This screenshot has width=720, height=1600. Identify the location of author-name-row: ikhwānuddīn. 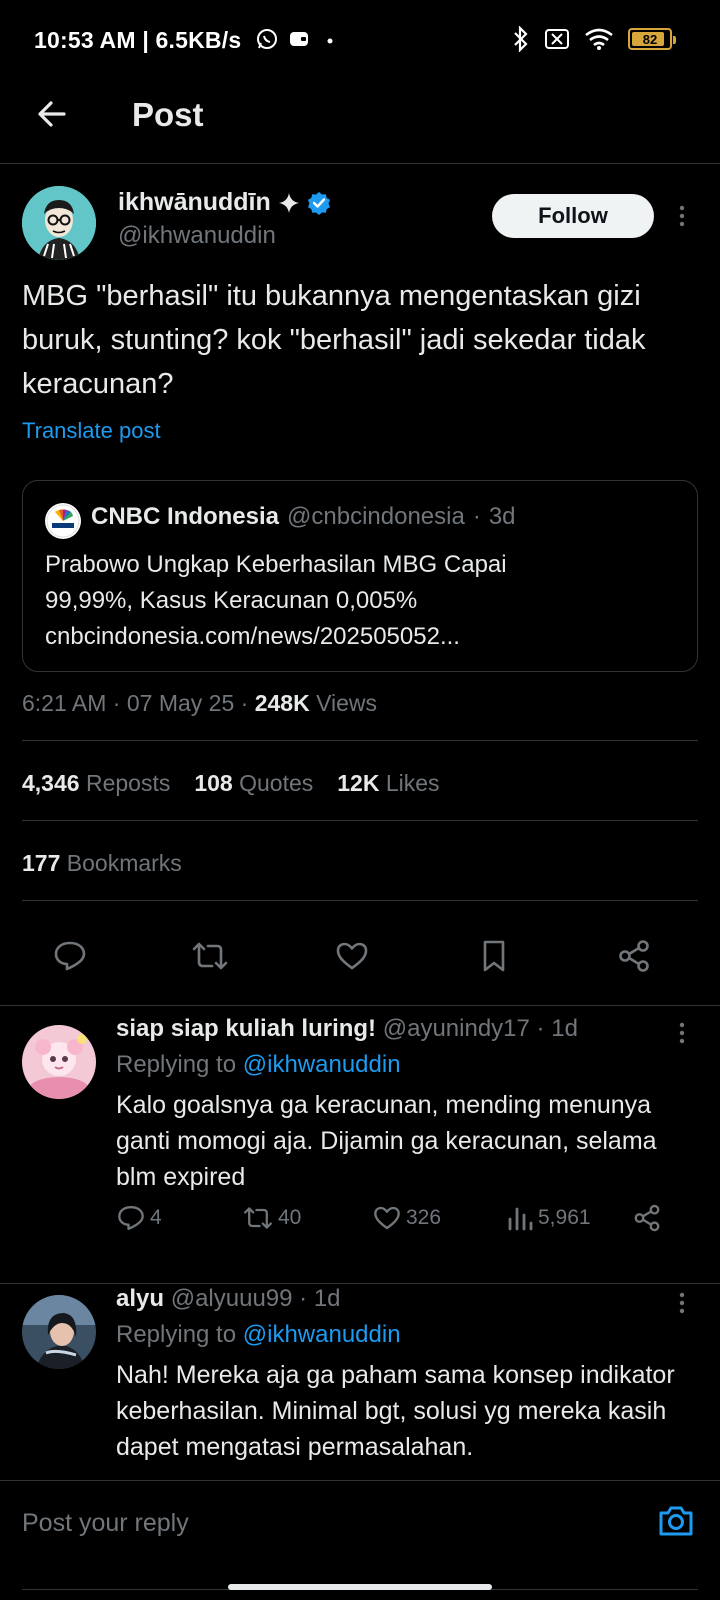
(224, 202).